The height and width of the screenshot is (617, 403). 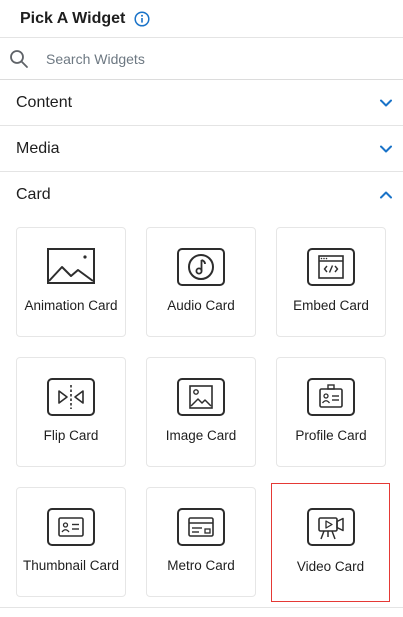 What do you see at coordinates (331, 397) in the screenshot?
I see `id-card-icon` at bounding box center [331, 397].